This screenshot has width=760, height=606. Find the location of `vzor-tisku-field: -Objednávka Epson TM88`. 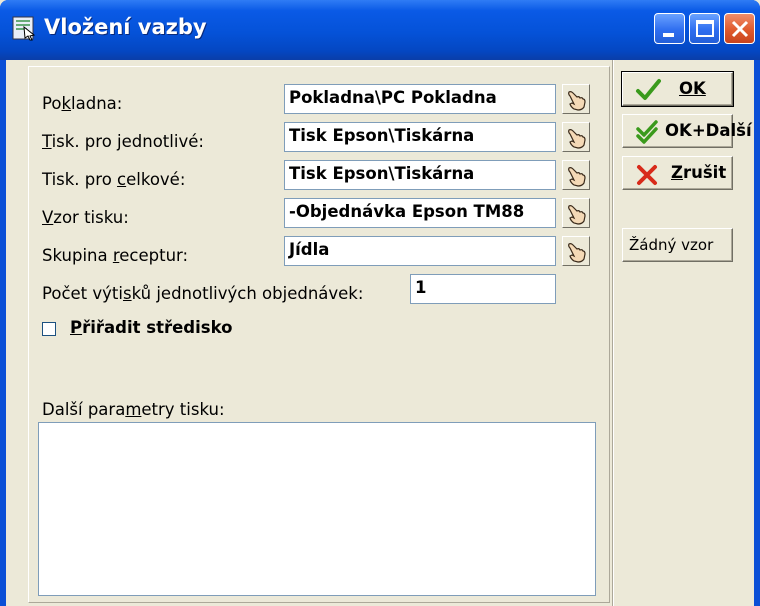

vzor-tisku-field: -Objednávka Epson TM88 is located at coordinates (420, 213).